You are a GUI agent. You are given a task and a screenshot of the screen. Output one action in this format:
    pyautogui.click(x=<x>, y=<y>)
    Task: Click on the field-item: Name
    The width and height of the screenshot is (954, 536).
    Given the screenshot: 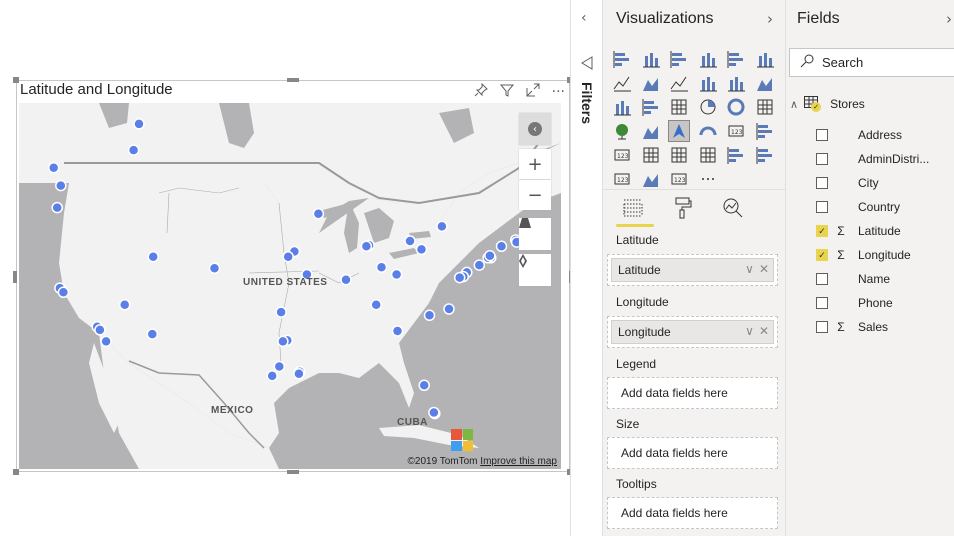 What is the action you would take?
    pyautogui.click(x=853, y=279)
    